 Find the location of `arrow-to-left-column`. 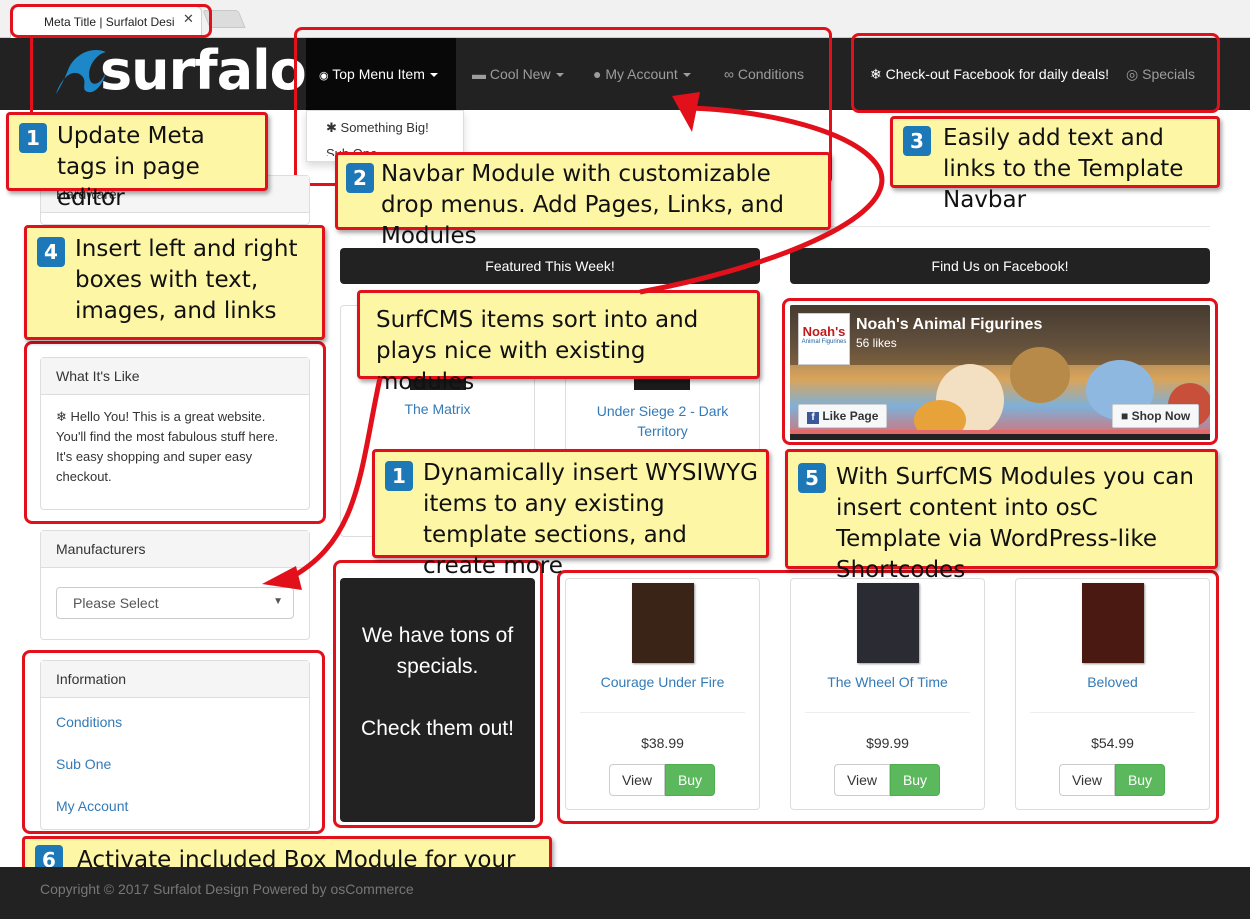

arrow-to-left-column is located at coordinates (335, 479).